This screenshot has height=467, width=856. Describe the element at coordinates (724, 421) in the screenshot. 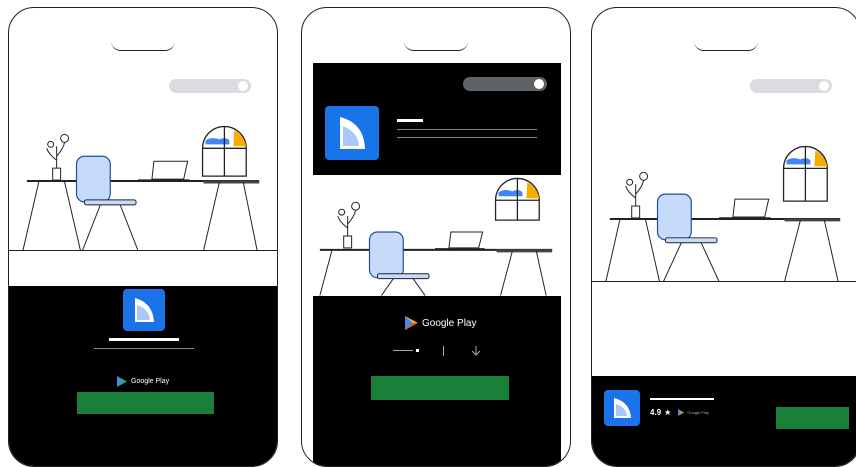

I see `app-install-bar: 4.9 ★ Google Play` at that location.